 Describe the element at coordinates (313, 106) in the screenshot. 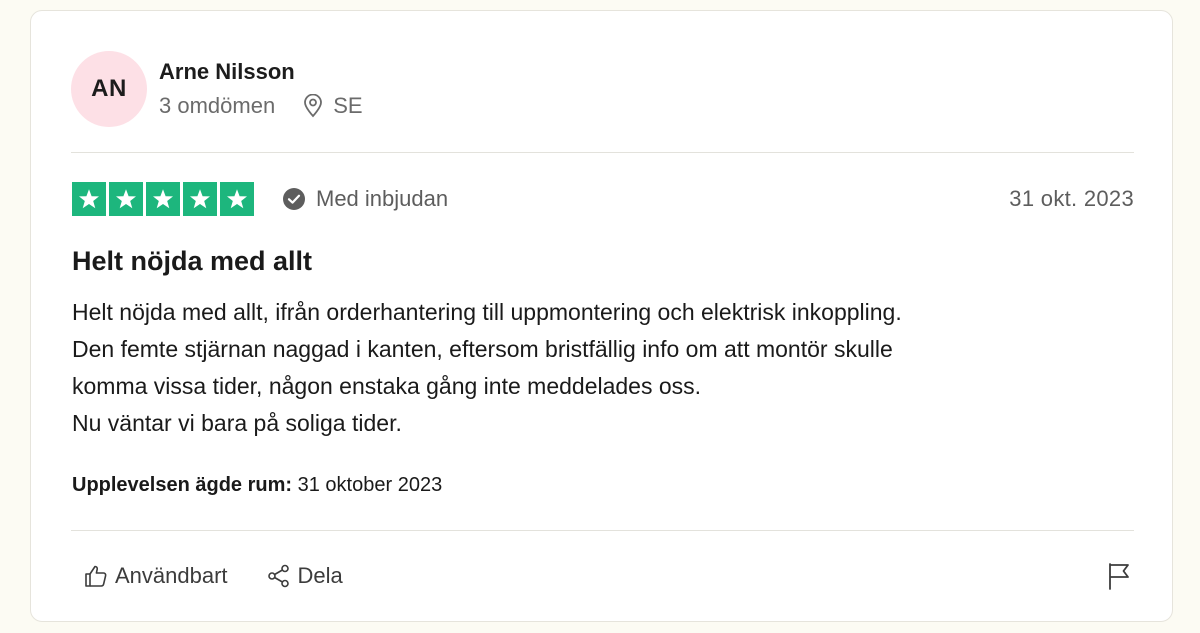

I see `location-pin-icon` at that location.